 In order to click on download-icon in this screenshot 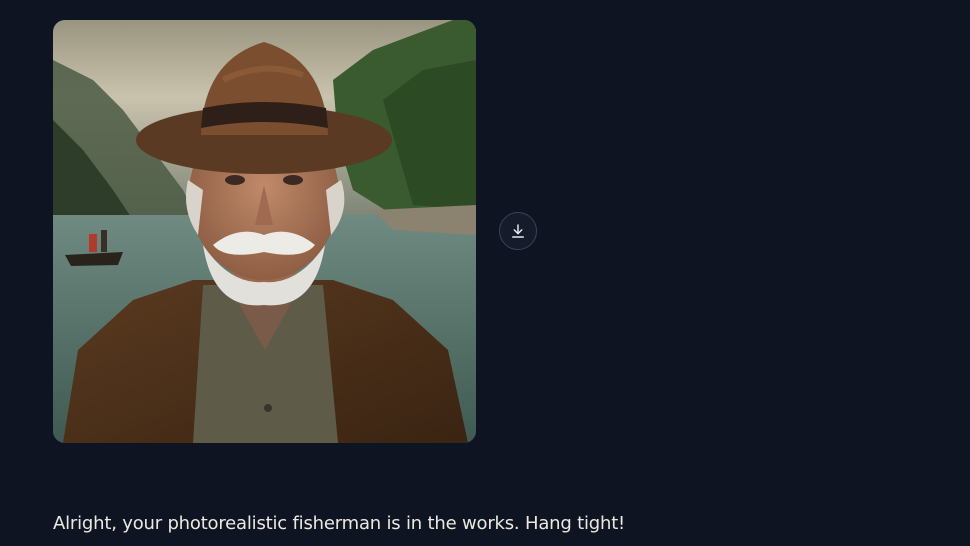, I will do `click(518, 231)`.